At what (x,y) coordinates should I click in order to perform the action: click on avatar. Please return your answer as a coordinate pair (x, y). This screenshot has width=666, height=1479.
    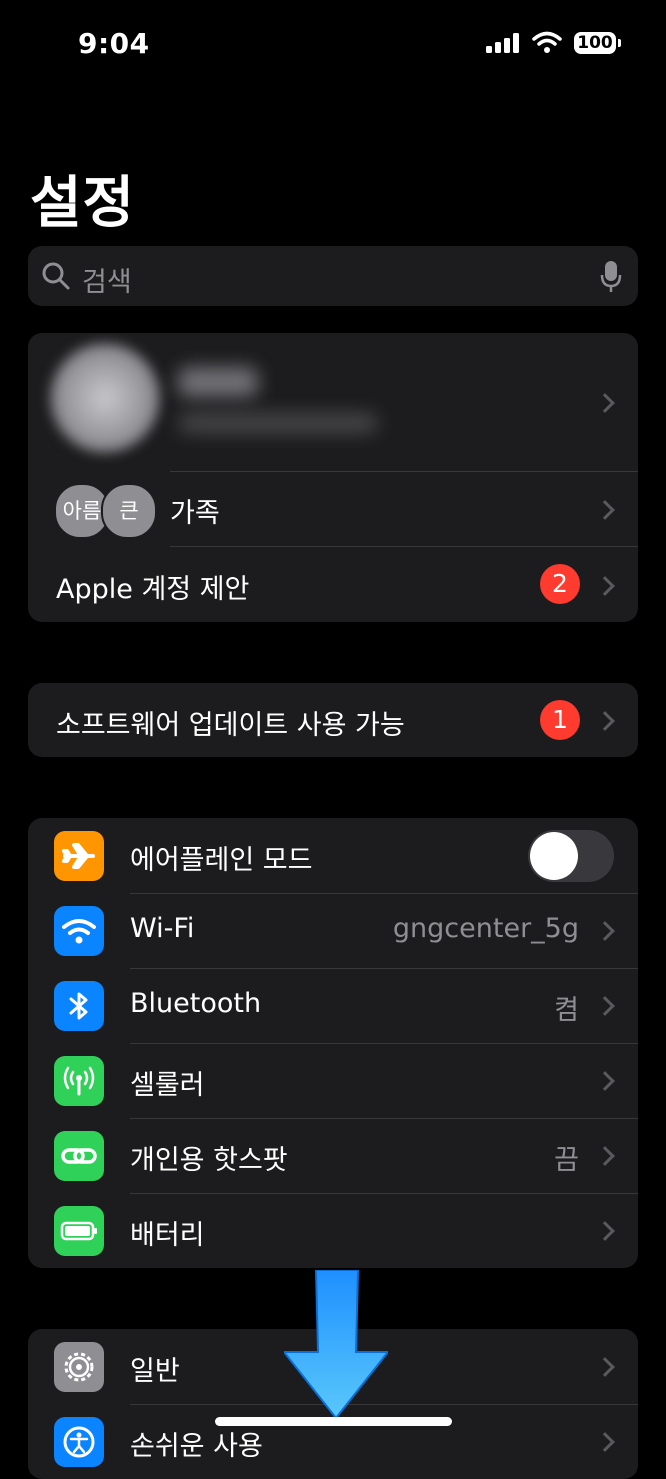
    Looking at the image, I should click on (105, 398).